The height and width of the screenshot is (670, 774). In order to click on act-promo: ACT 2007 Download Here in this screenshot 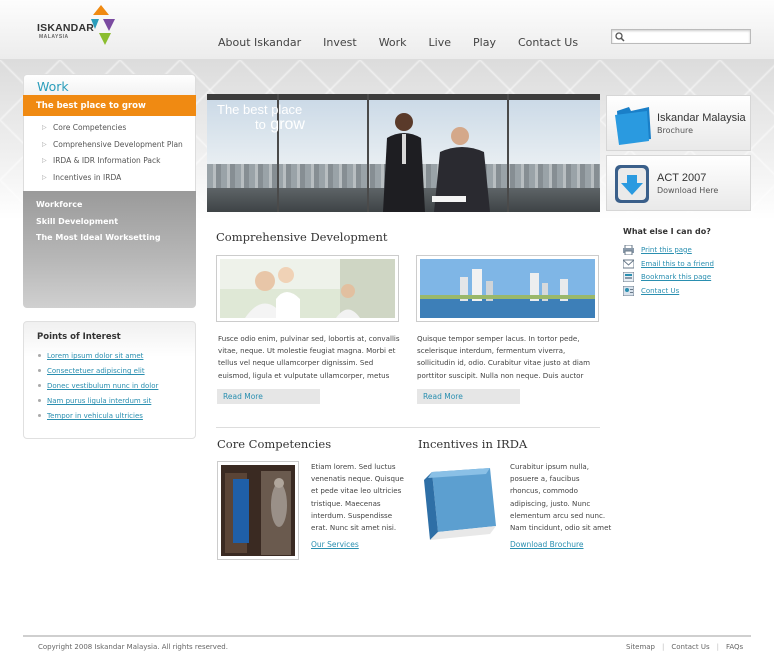, I will do `click(678, 183)`.